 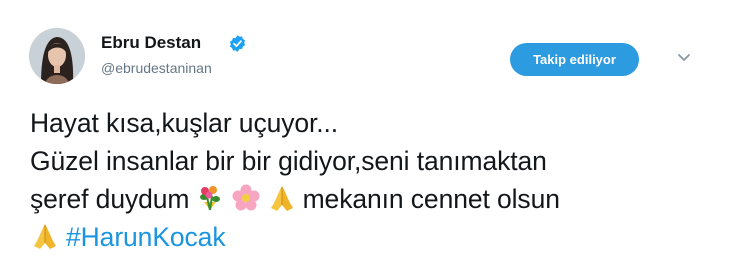 What do you see at coordinates (110, 199) in the screenshot?
I see `tweet-line-text: şeref duydum` at bounding box center [110, 199].